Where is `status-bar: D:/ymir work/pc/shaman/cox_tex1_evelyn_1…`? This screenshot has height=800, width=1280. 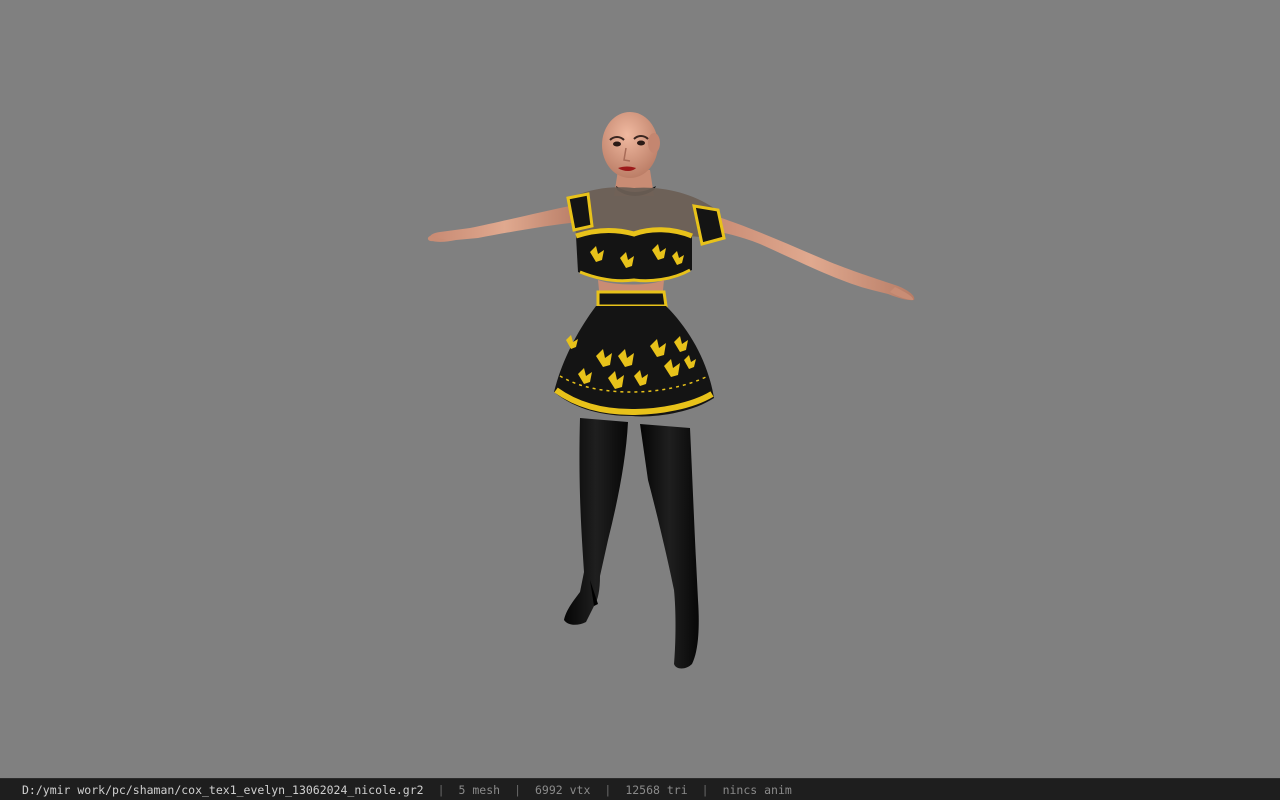
status-bar: D:/ymir work/pc/shaman/cox_tex1_evelyn_1… is located at coordinates (640, 789).